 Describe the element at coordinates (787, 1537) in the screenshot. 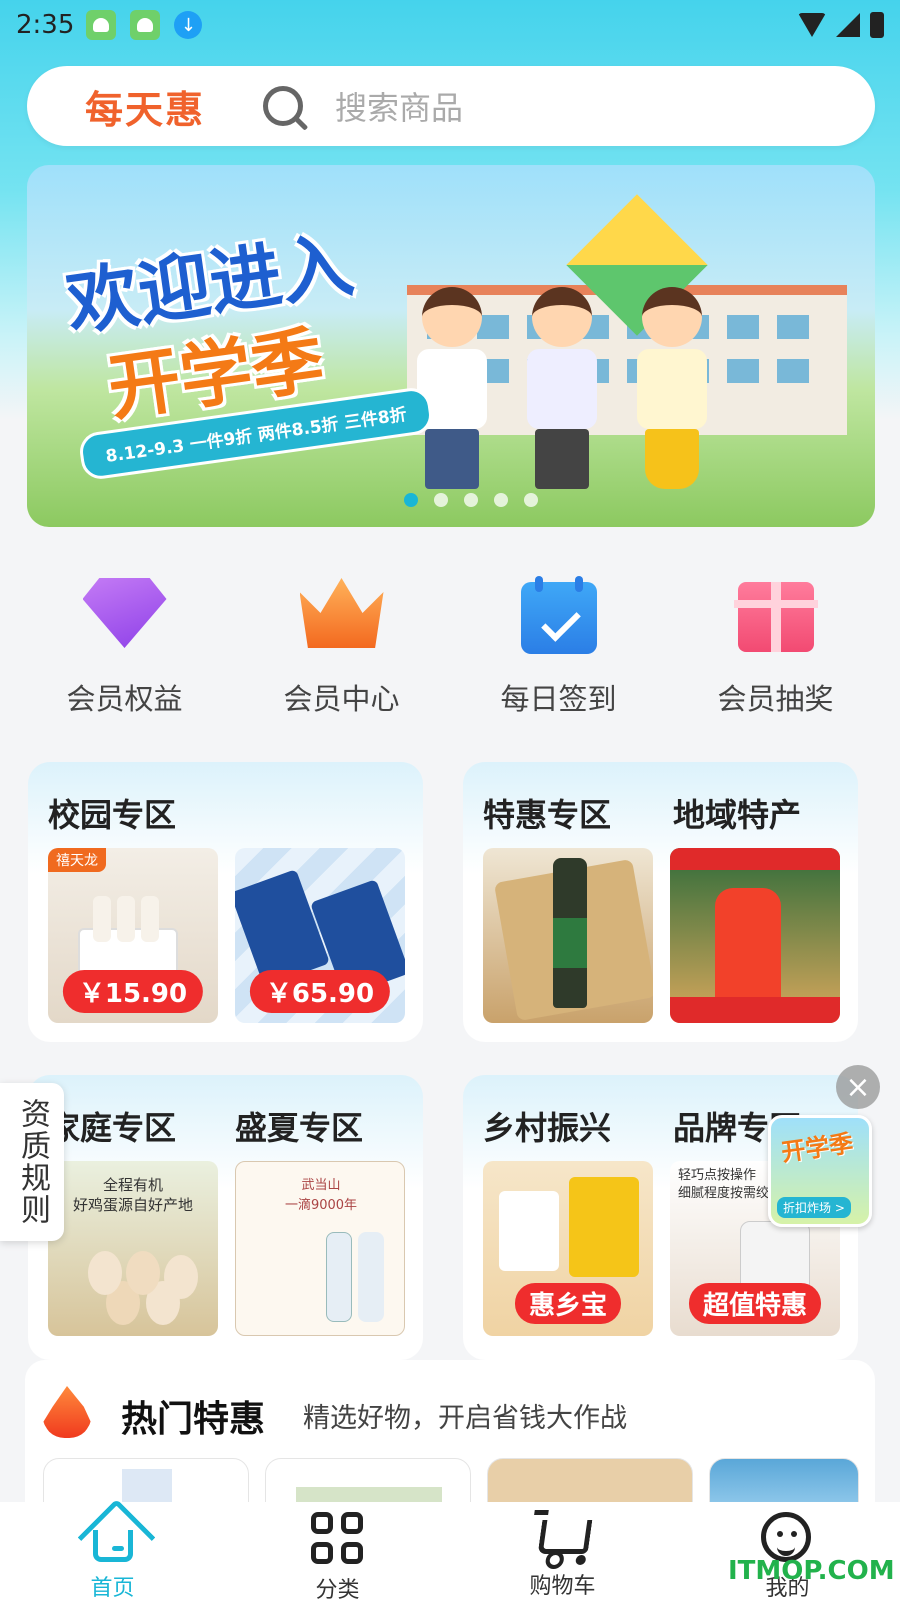

I see `smiley-icon` at that location.